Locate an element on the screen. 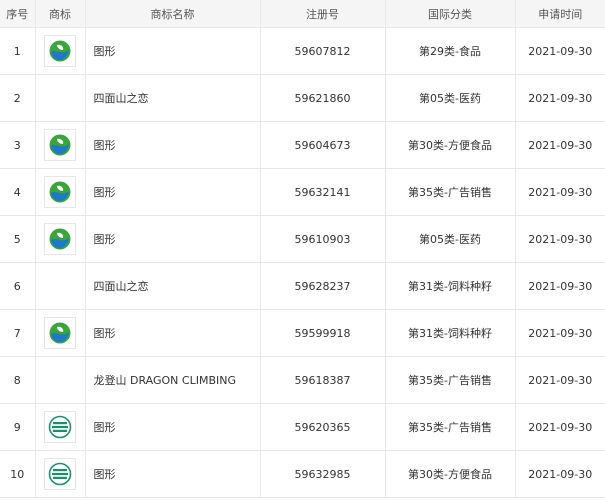  table-row: 7 图形 59599918 第31类-饲料种籽 2021-09-30 is located at coordinates (302, 333).